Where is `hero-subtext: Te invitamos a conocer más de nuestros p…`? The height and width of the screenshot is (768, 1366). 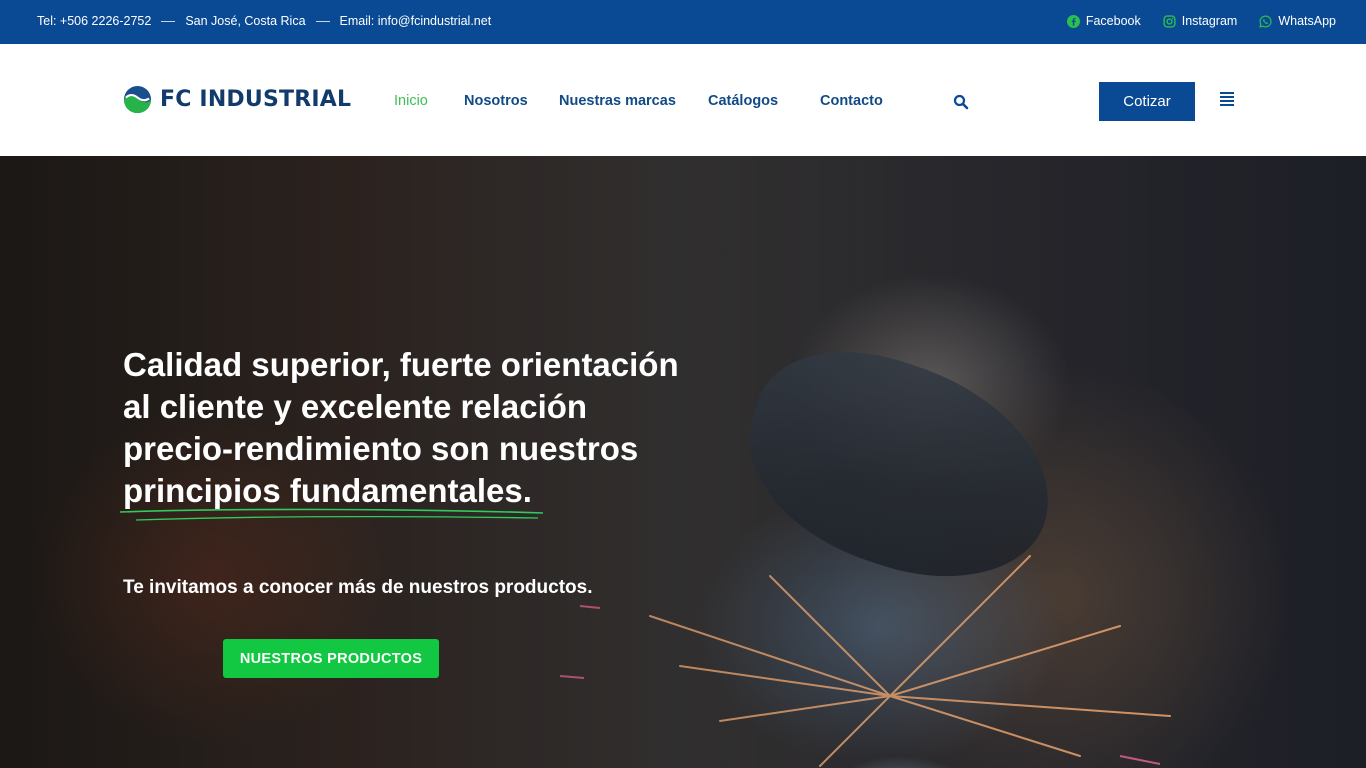
hero-subtext: Te invitamos a conocer más de nuestros p… is located at coordinates (358, 587).